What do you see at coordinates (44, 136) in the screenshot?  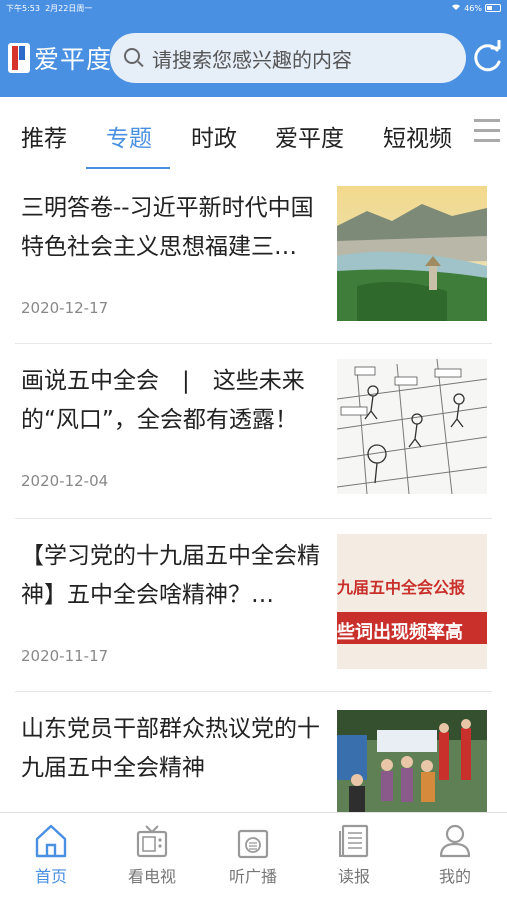 I see `tab-recommend: 推荐` at bounding box center [44, 136].